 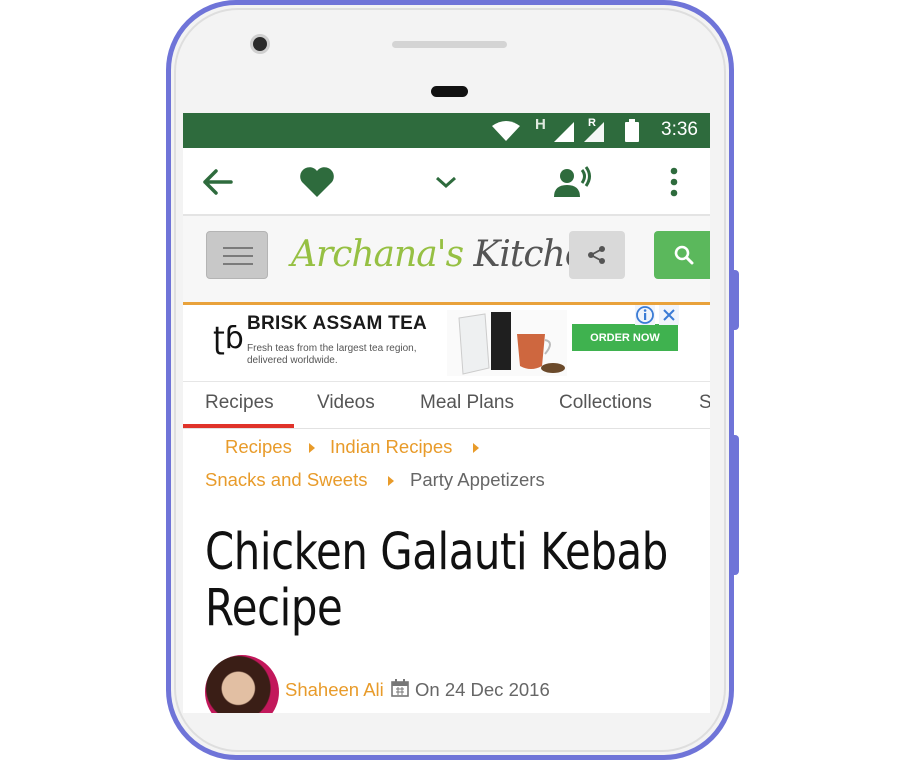 What do you see at coordinates (540, 124) in the screenshot?
I see `network-type-label: H` at bounding box center [540, 124].